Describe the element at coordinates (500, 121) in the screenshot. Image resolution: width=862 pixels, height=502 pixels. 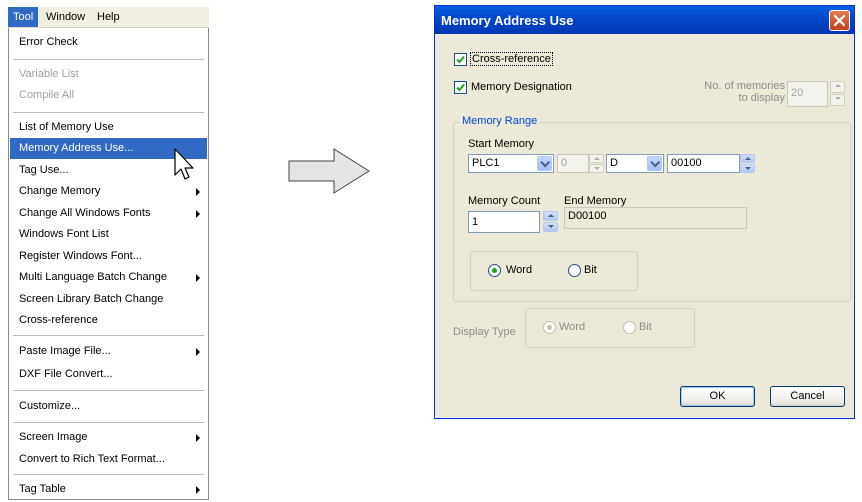
I see `memory-range-title: Memory Range` at that location.